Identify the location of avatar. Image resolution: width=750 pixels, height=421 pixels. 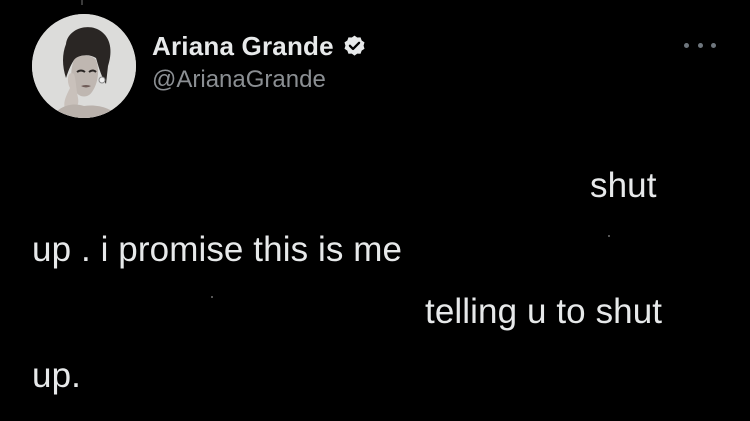
(84, 66).